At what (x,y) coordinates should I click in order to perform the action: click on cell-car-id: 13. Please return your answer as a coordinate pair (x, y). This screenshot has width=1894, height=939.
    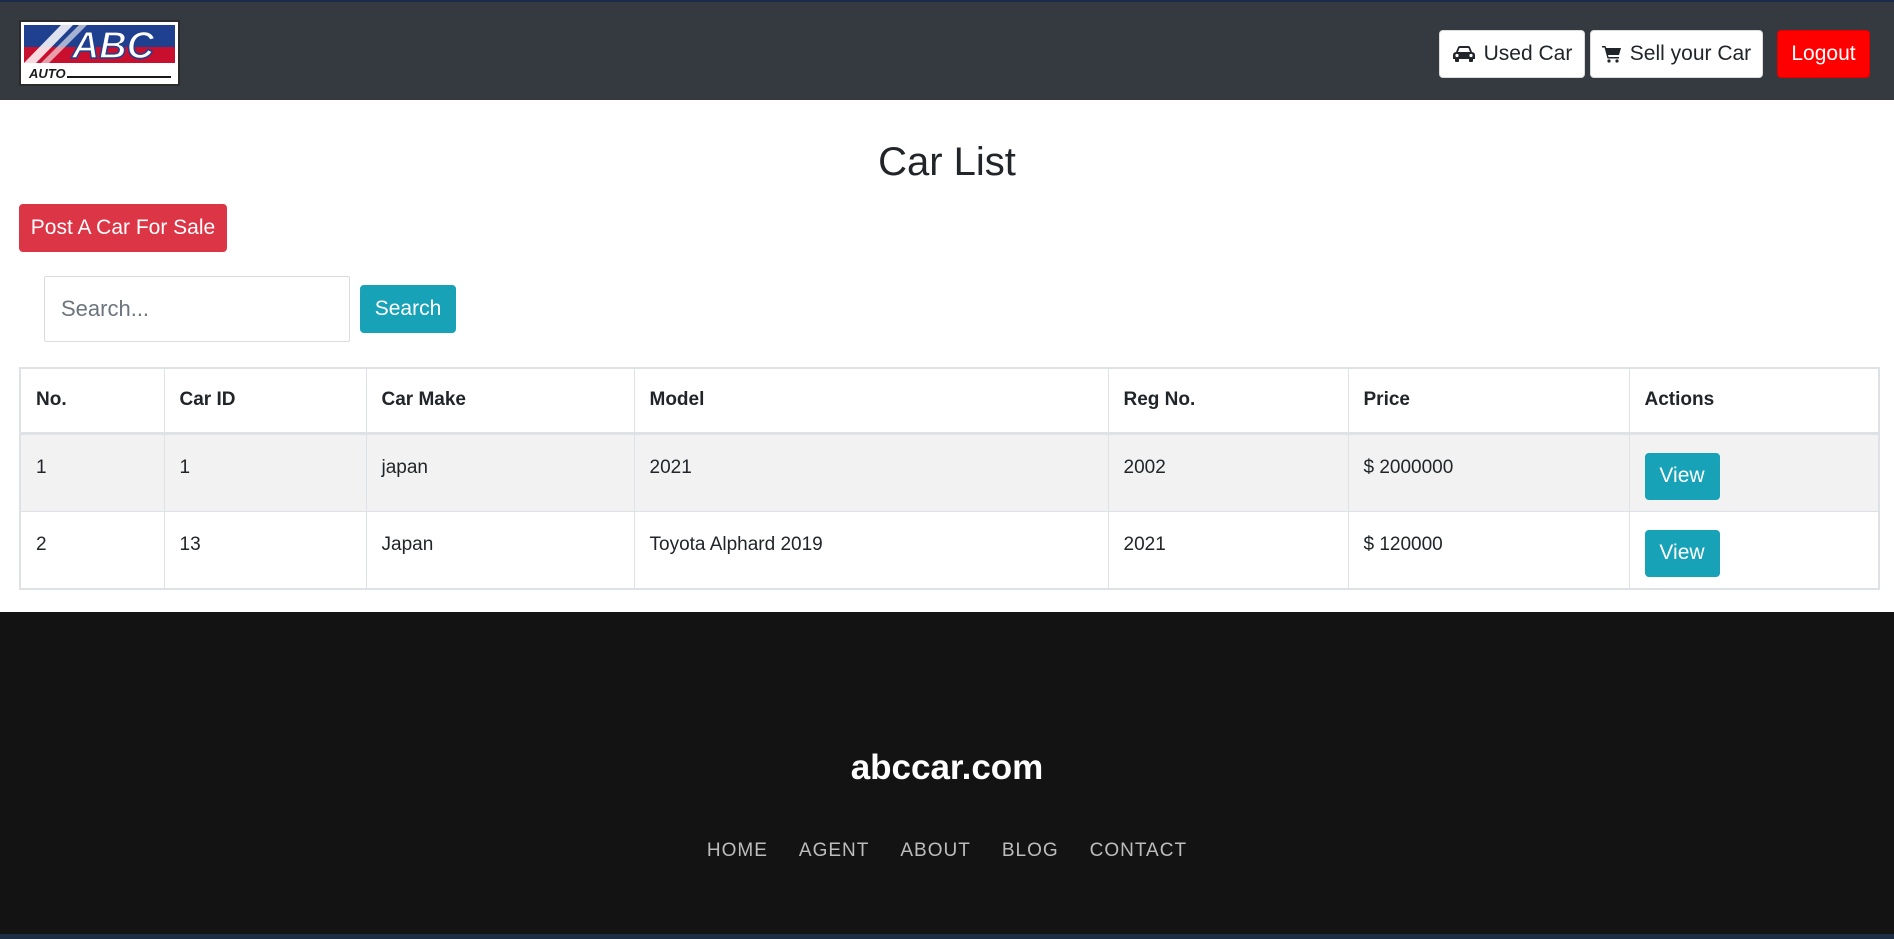
    Looking at the image, I should click on (265, 550).